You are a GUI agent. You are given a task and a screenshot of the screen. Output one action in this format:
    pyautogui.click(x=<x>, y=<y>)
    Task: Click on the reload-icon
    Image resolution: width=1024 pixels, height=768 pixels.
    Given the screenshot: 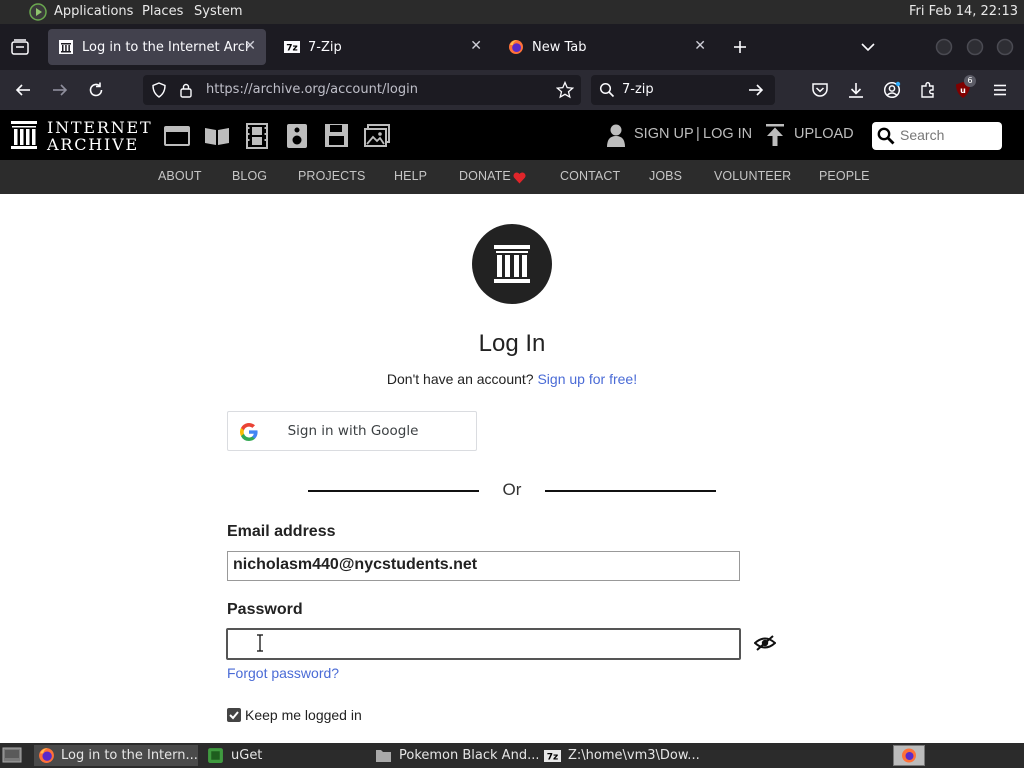 What is the action you would take?
    pyautogui.click(x=96, y=90)
    